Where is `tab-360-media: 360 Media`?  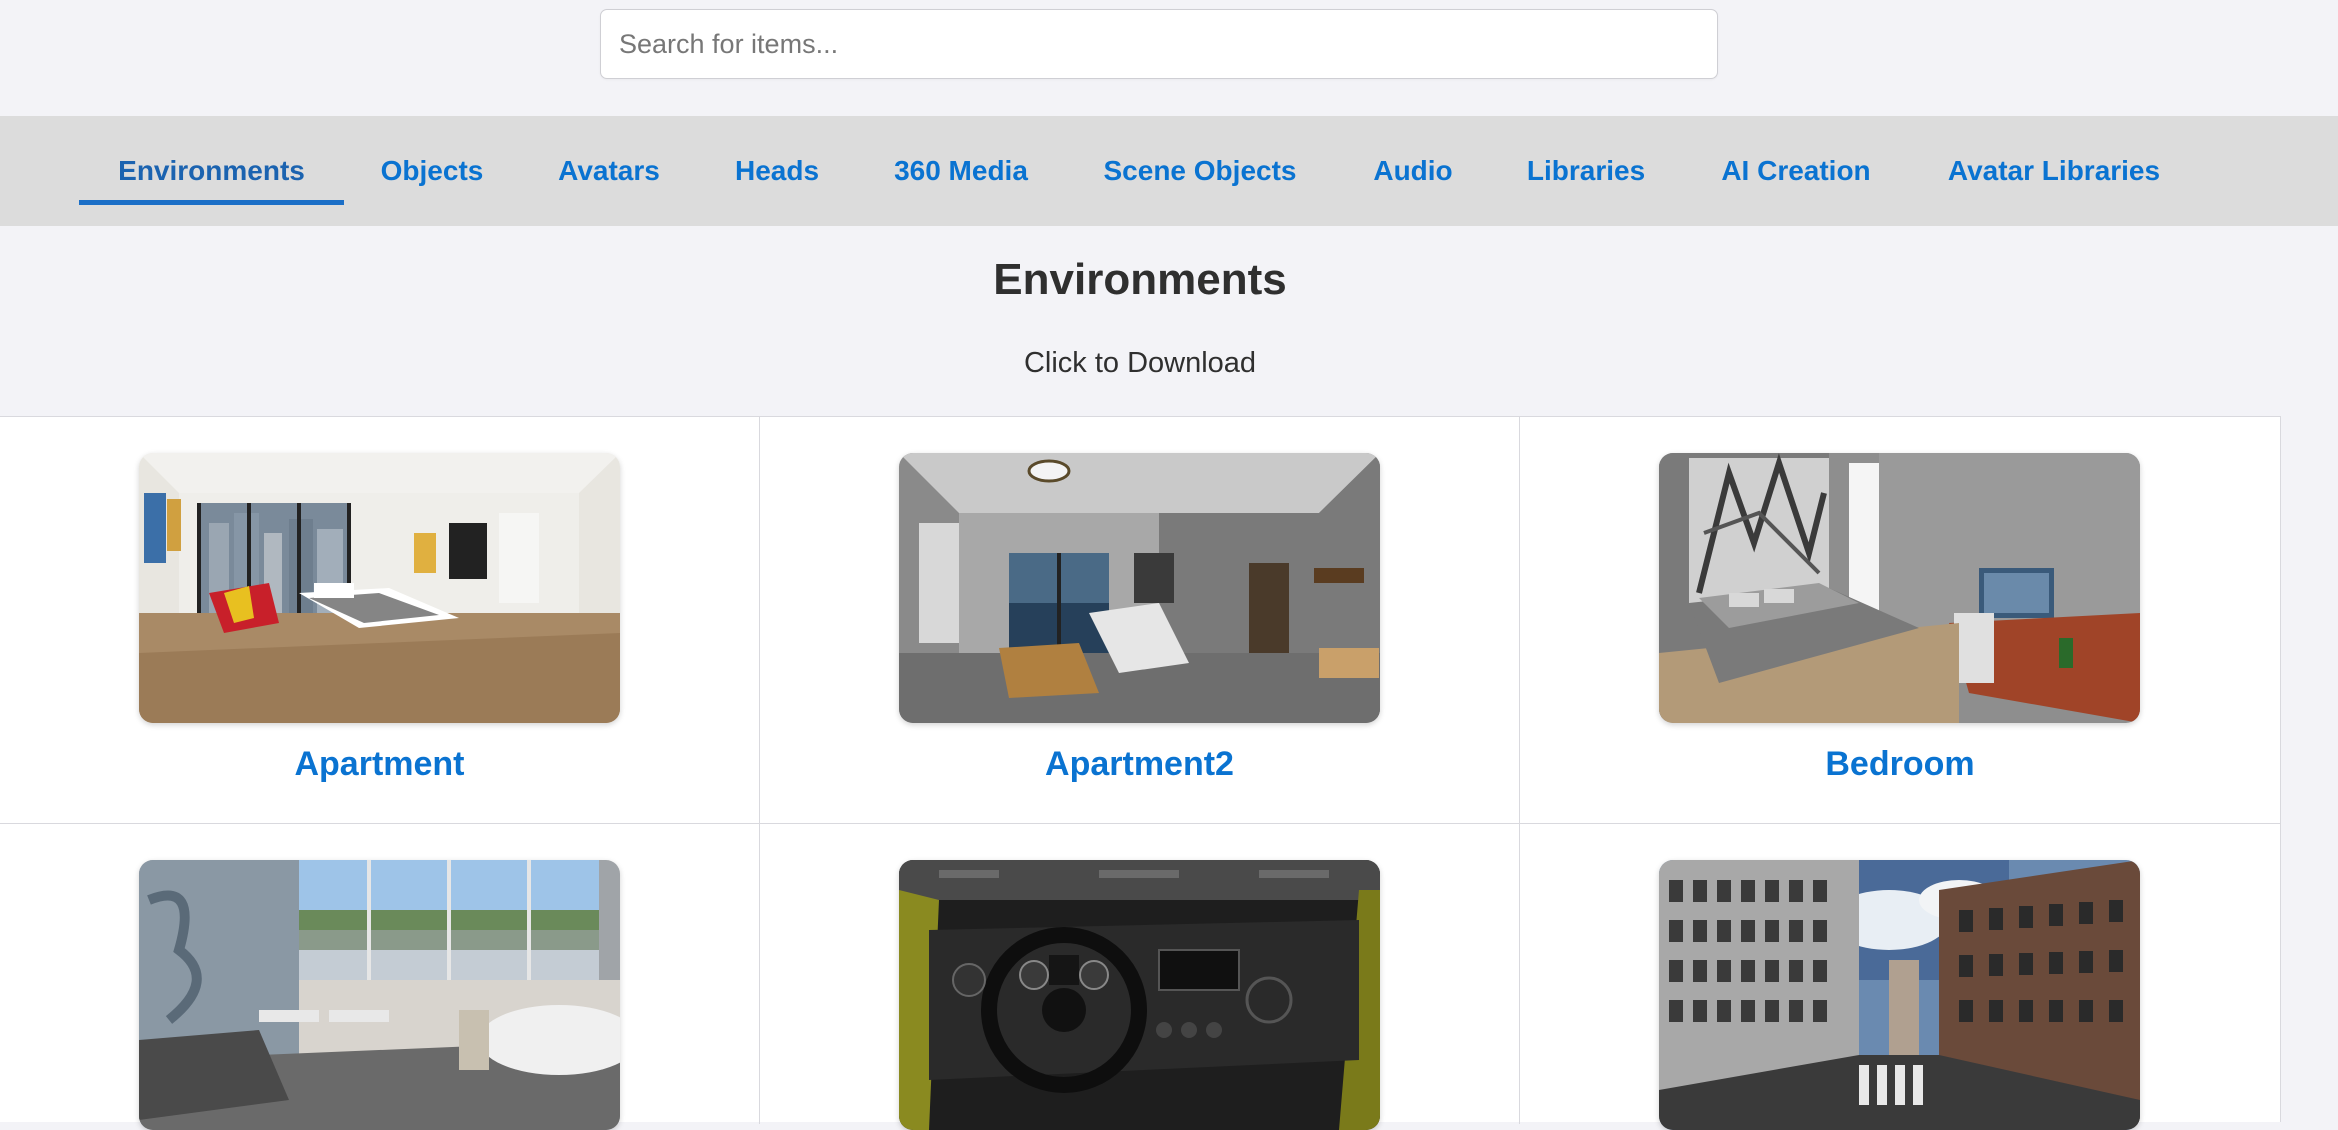 tab-360-media: 360 Media is located at coordinates (961, 171).